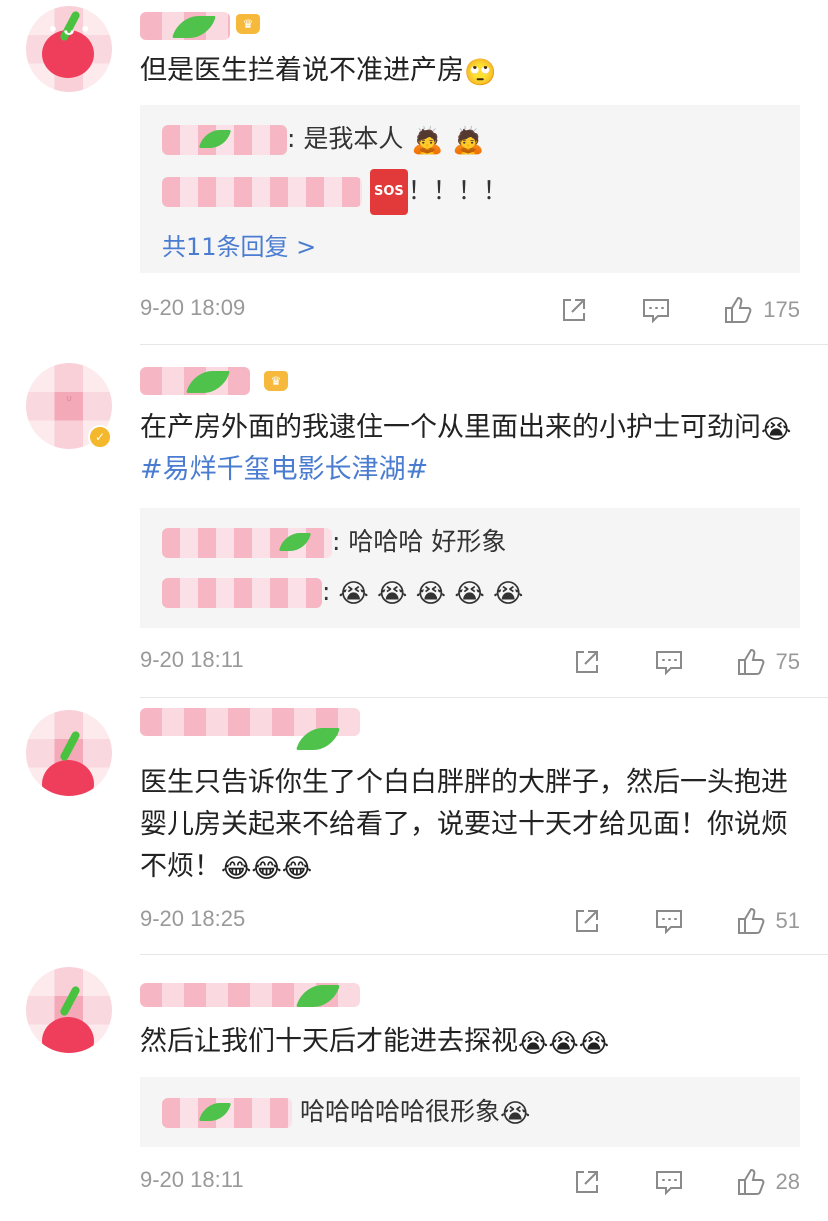 The width and height of the screenshot is (828, 1221). What do you see at coordinates (267, 869) in the screenshot?
I see `emoji: 😂😂😂` at bounding box center [267, 869].